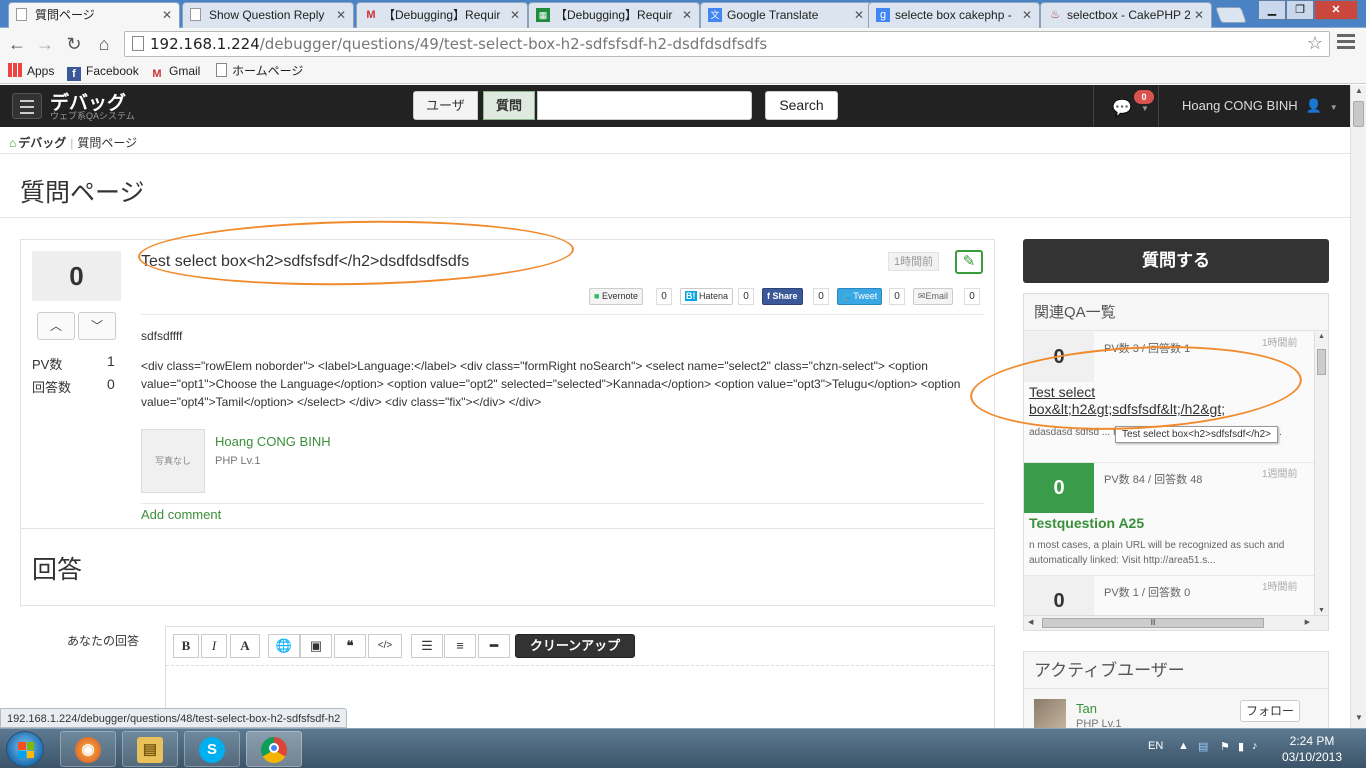 Image resolution: width=1366 pixels, height=768 pixels. What do you see at coordinates (1346, 43) in the screenshot?
I see `chrome-menu-icon` at bounding box center [1346, 43].